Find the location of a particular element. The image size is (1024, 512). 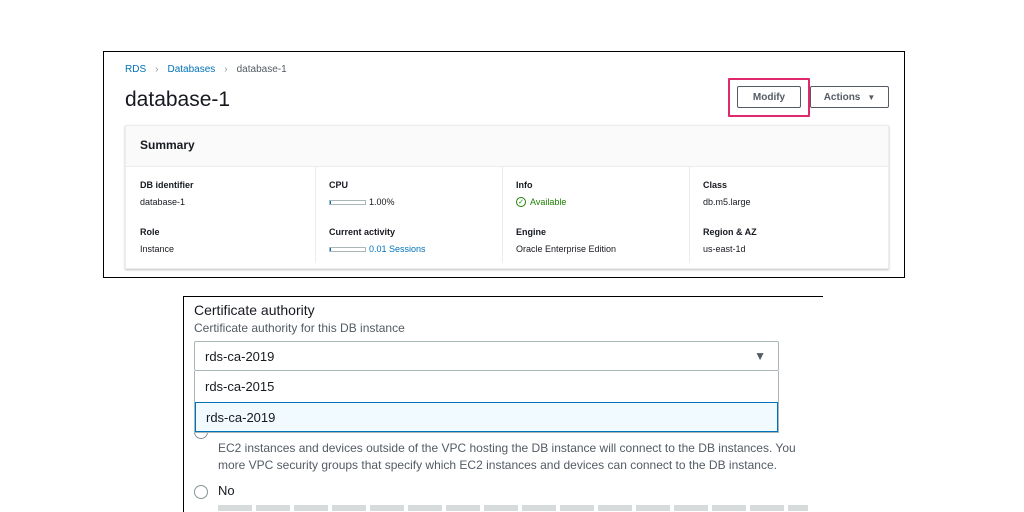

radio-no is located at coordinates (201, 492).